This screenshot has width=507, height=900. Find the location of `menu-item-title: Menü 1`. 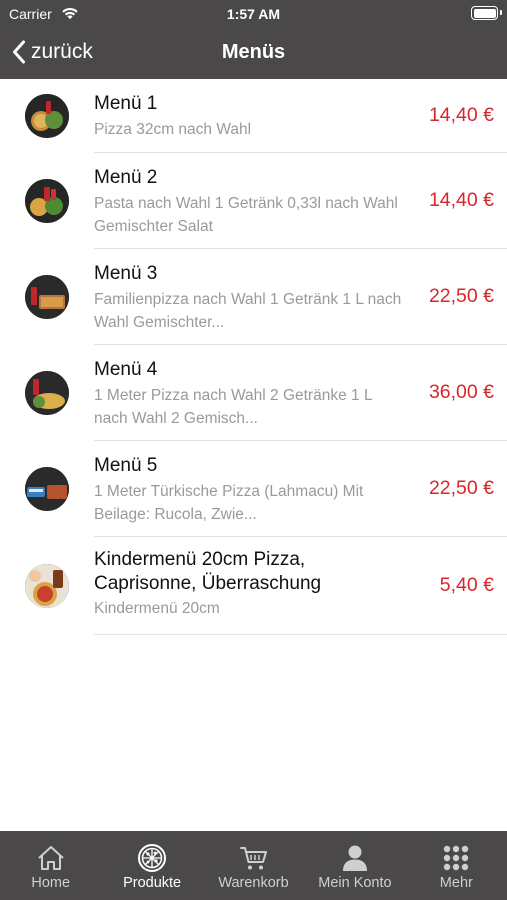

menu-item-title: Menü 1 is located at coordinates (126, 103).